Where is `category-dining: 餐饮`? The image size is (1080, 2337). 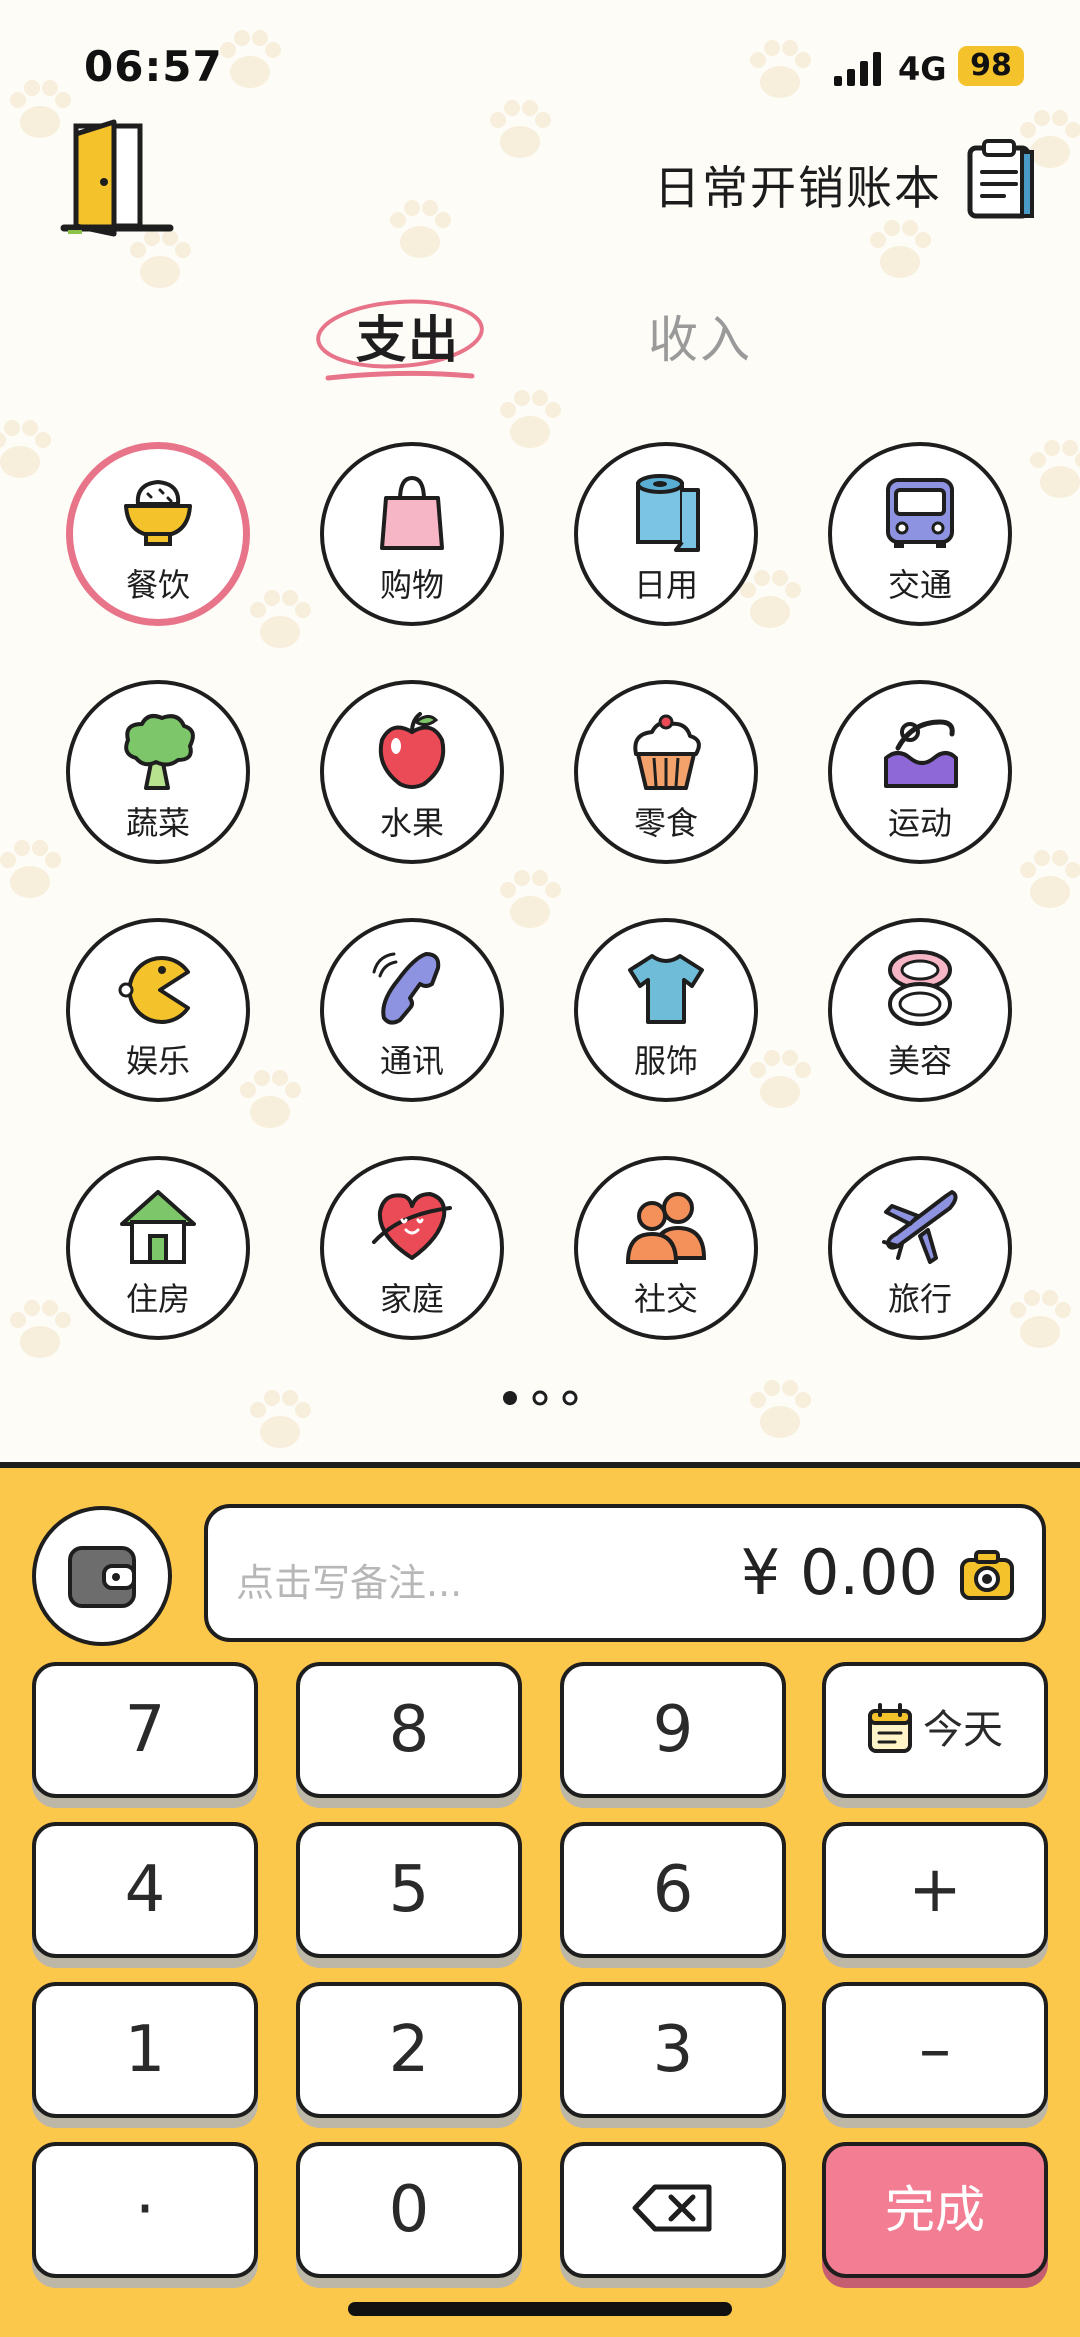
category-dining: 餐饮 is located at coordinates (158, 534).